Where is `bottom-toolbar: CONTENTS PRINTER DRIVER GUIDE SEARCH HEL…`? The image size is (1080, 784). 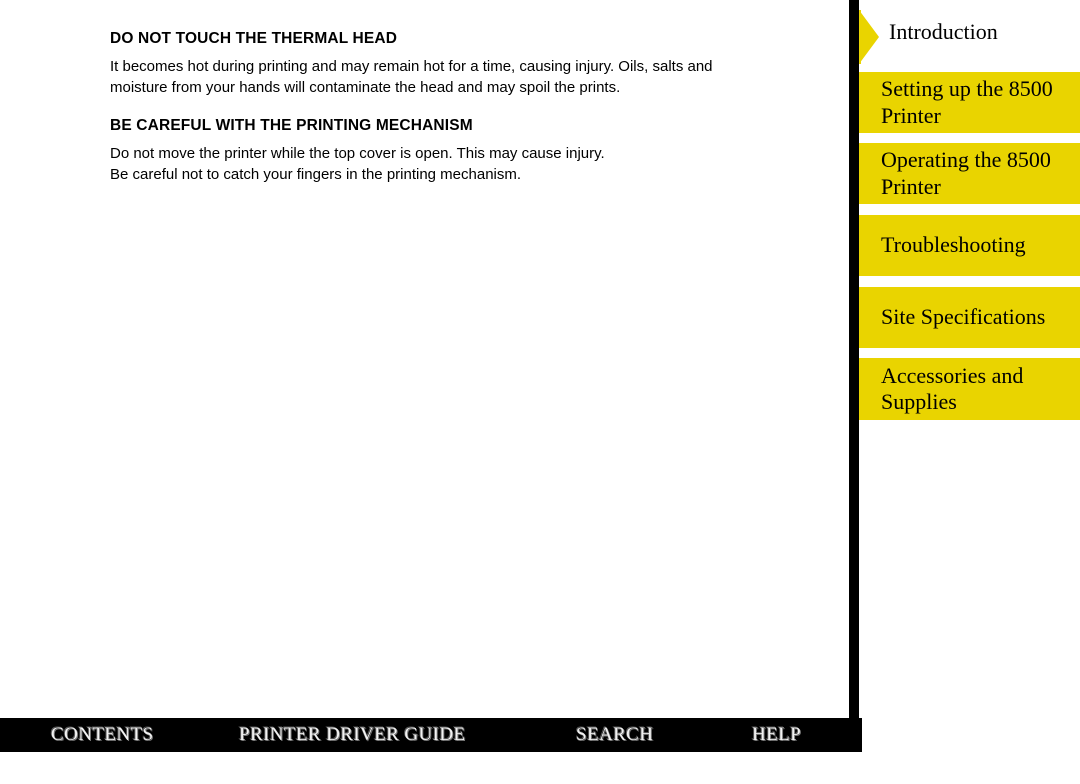
bottom-toolbar: CONTENTS PRINTER DRIVER GUIDE SEARCH HEL… is located at coordinates (431, 735).